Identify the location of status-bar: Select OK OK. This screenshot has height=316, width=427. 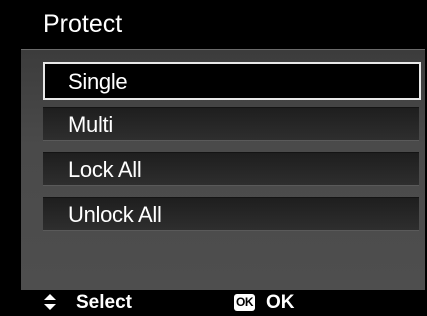
(223, 303).